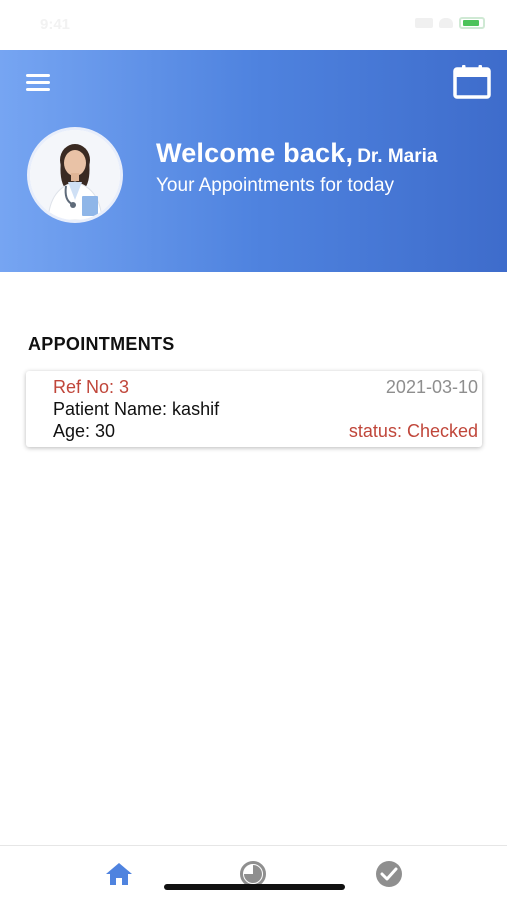 The image size is (507, 900). What do you see at coordinates (38, 75) in the screenshot?
I see `menu-icon` at bounding box center [38, 75].